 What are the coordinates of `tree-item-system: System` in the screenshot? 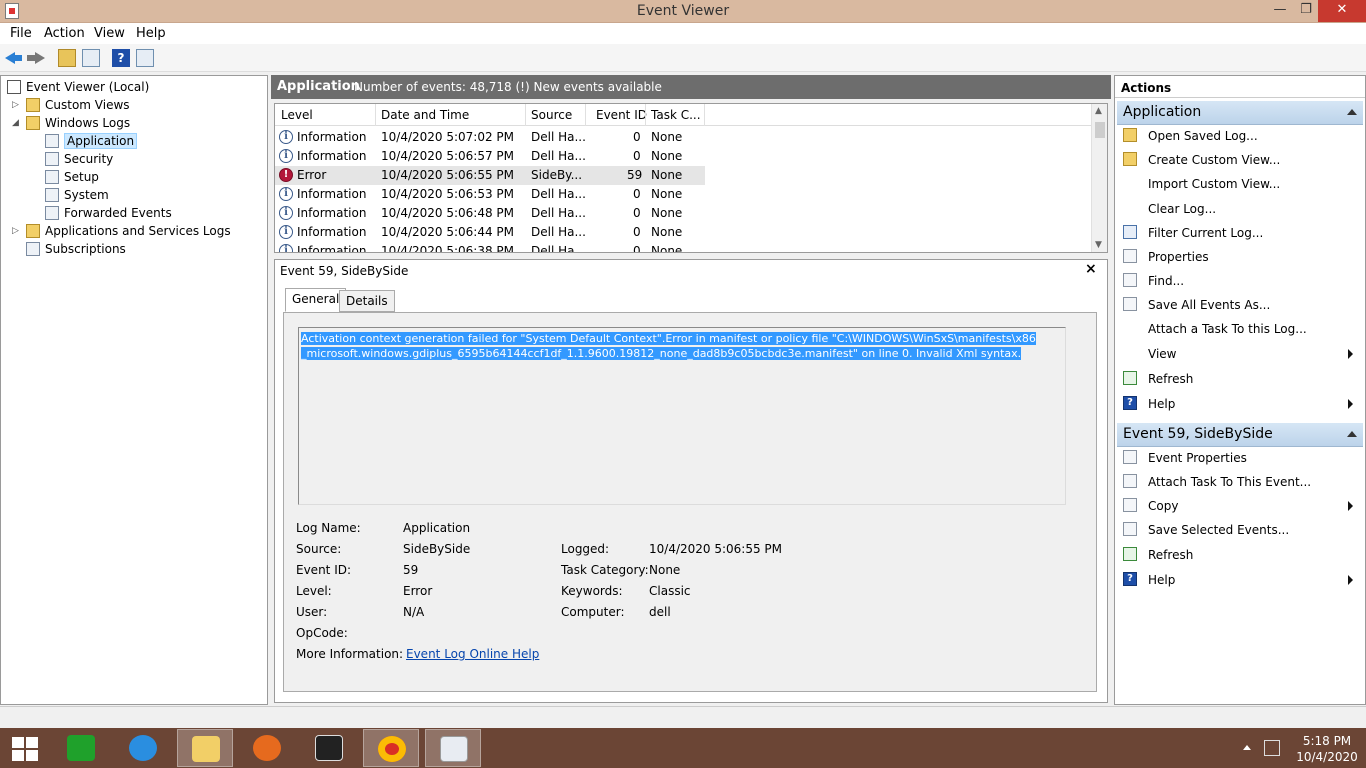 It's located at (77, 195).